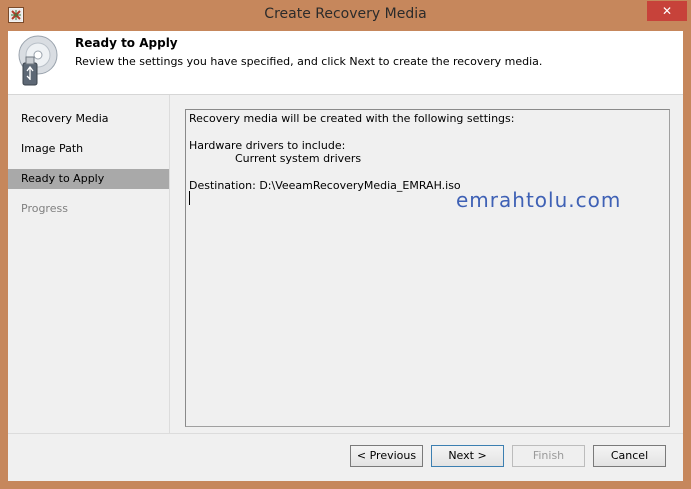 Image resolution: width=691 pixels, height=489 pixels. Describe the element at coordinates (539, 200) in the screenshot. I see `watermark-text: emrahtolu.com` at that location.